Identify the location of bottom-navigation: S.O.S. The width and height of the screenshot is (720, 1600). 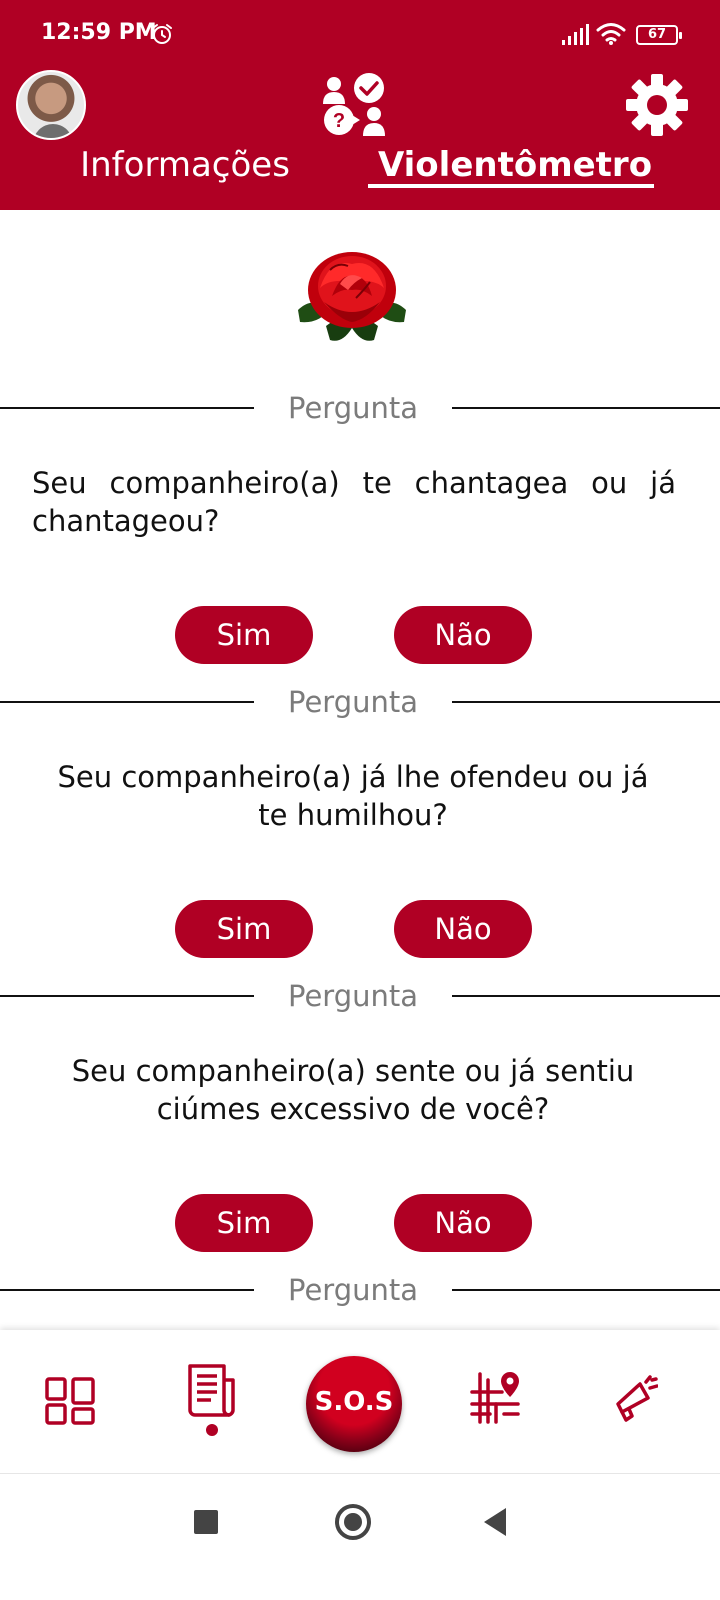
(360, 1402).